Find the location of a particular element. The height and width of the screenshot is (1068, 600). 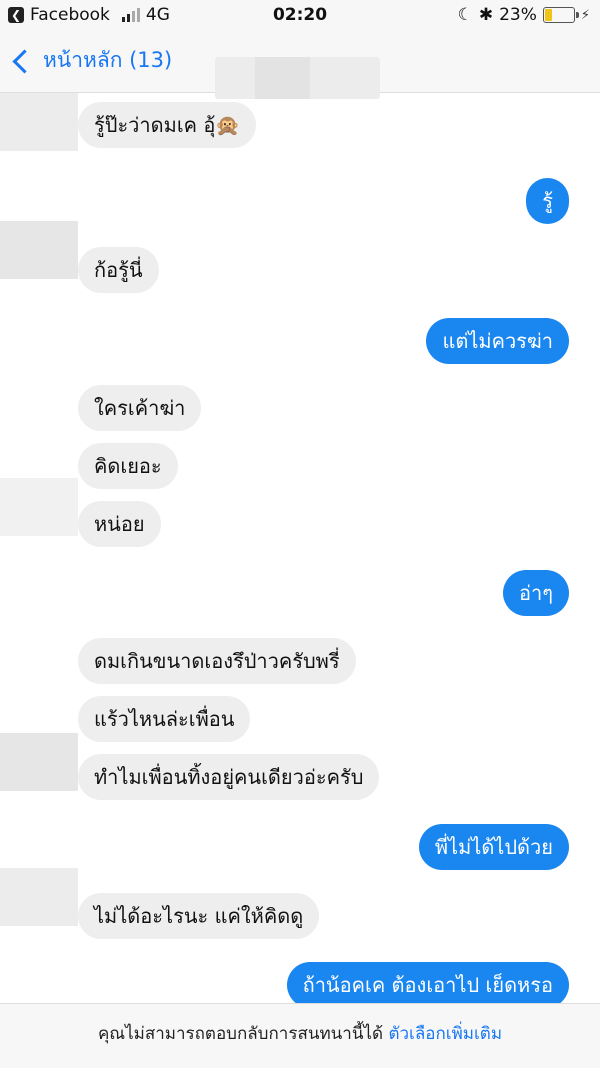

message-bubble-outgoing: ถ้าน้อคเค ต้องเอาไป เย็ดหรอ is located at coordinates (427, 982).